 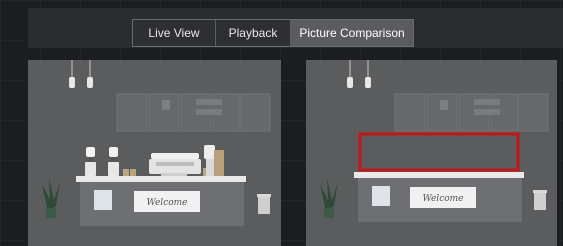 I want to click on tab-playback: Playback, so click(x=253, y=33).